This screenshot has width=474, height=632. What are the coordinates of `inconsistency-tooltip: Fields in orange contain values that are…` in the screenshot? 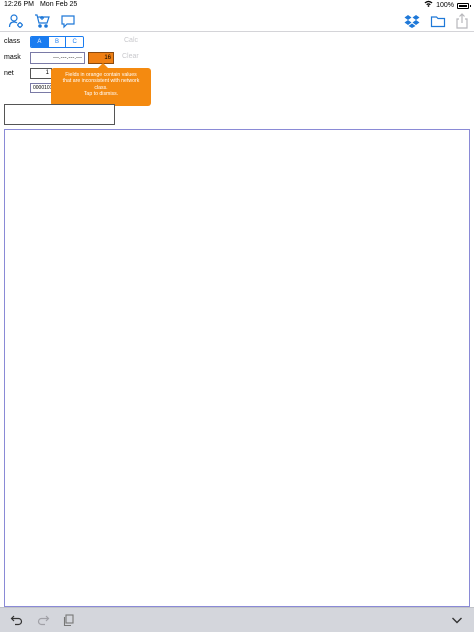 It's located at (101, 84).